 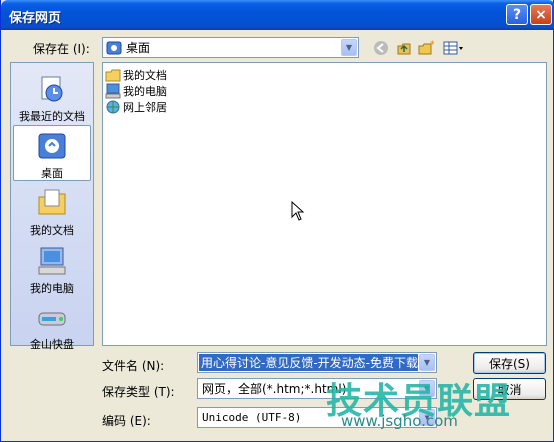 What do you see at coordinates (52, 89) in the screenshot?
I see `recent-docs-icon` at bounding box center [52, 89].